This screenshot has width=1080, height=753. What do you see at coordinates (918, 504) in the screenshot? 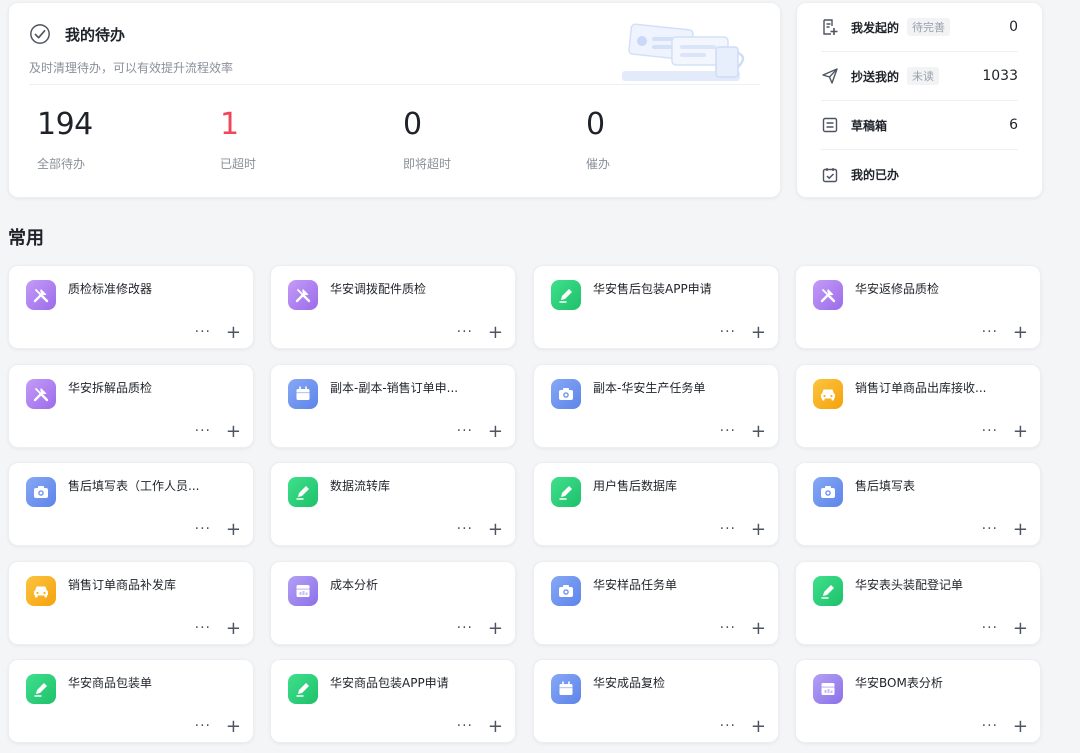
I see `app-card: 售后填写表 ··· +` at bounding box center [918, 504].